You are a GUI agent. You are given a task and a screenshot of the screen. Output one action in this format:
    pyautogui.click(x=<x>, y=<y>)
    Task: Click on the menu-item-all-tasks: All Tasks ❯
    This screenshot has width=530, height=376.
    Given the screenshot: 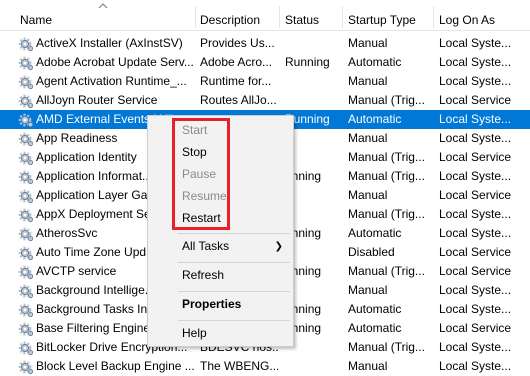 What is the action you would take?
    pyautogui.click(x=220, y=246)
    